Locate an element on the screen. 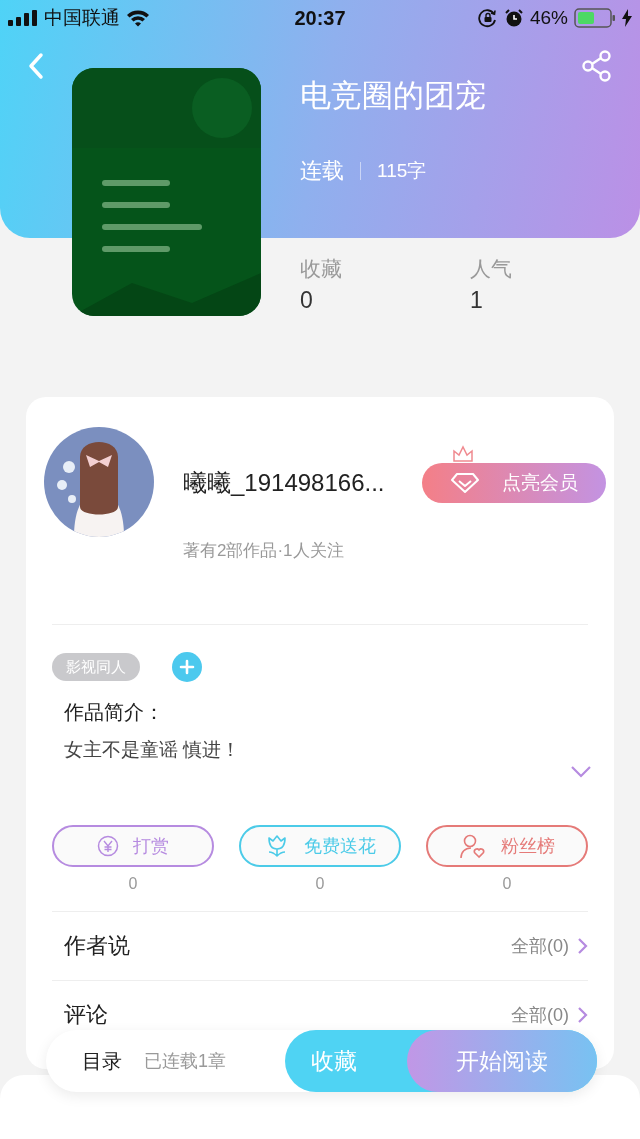 The image size is (640, 1139). signal-icon is located at coordinates (23, 18).